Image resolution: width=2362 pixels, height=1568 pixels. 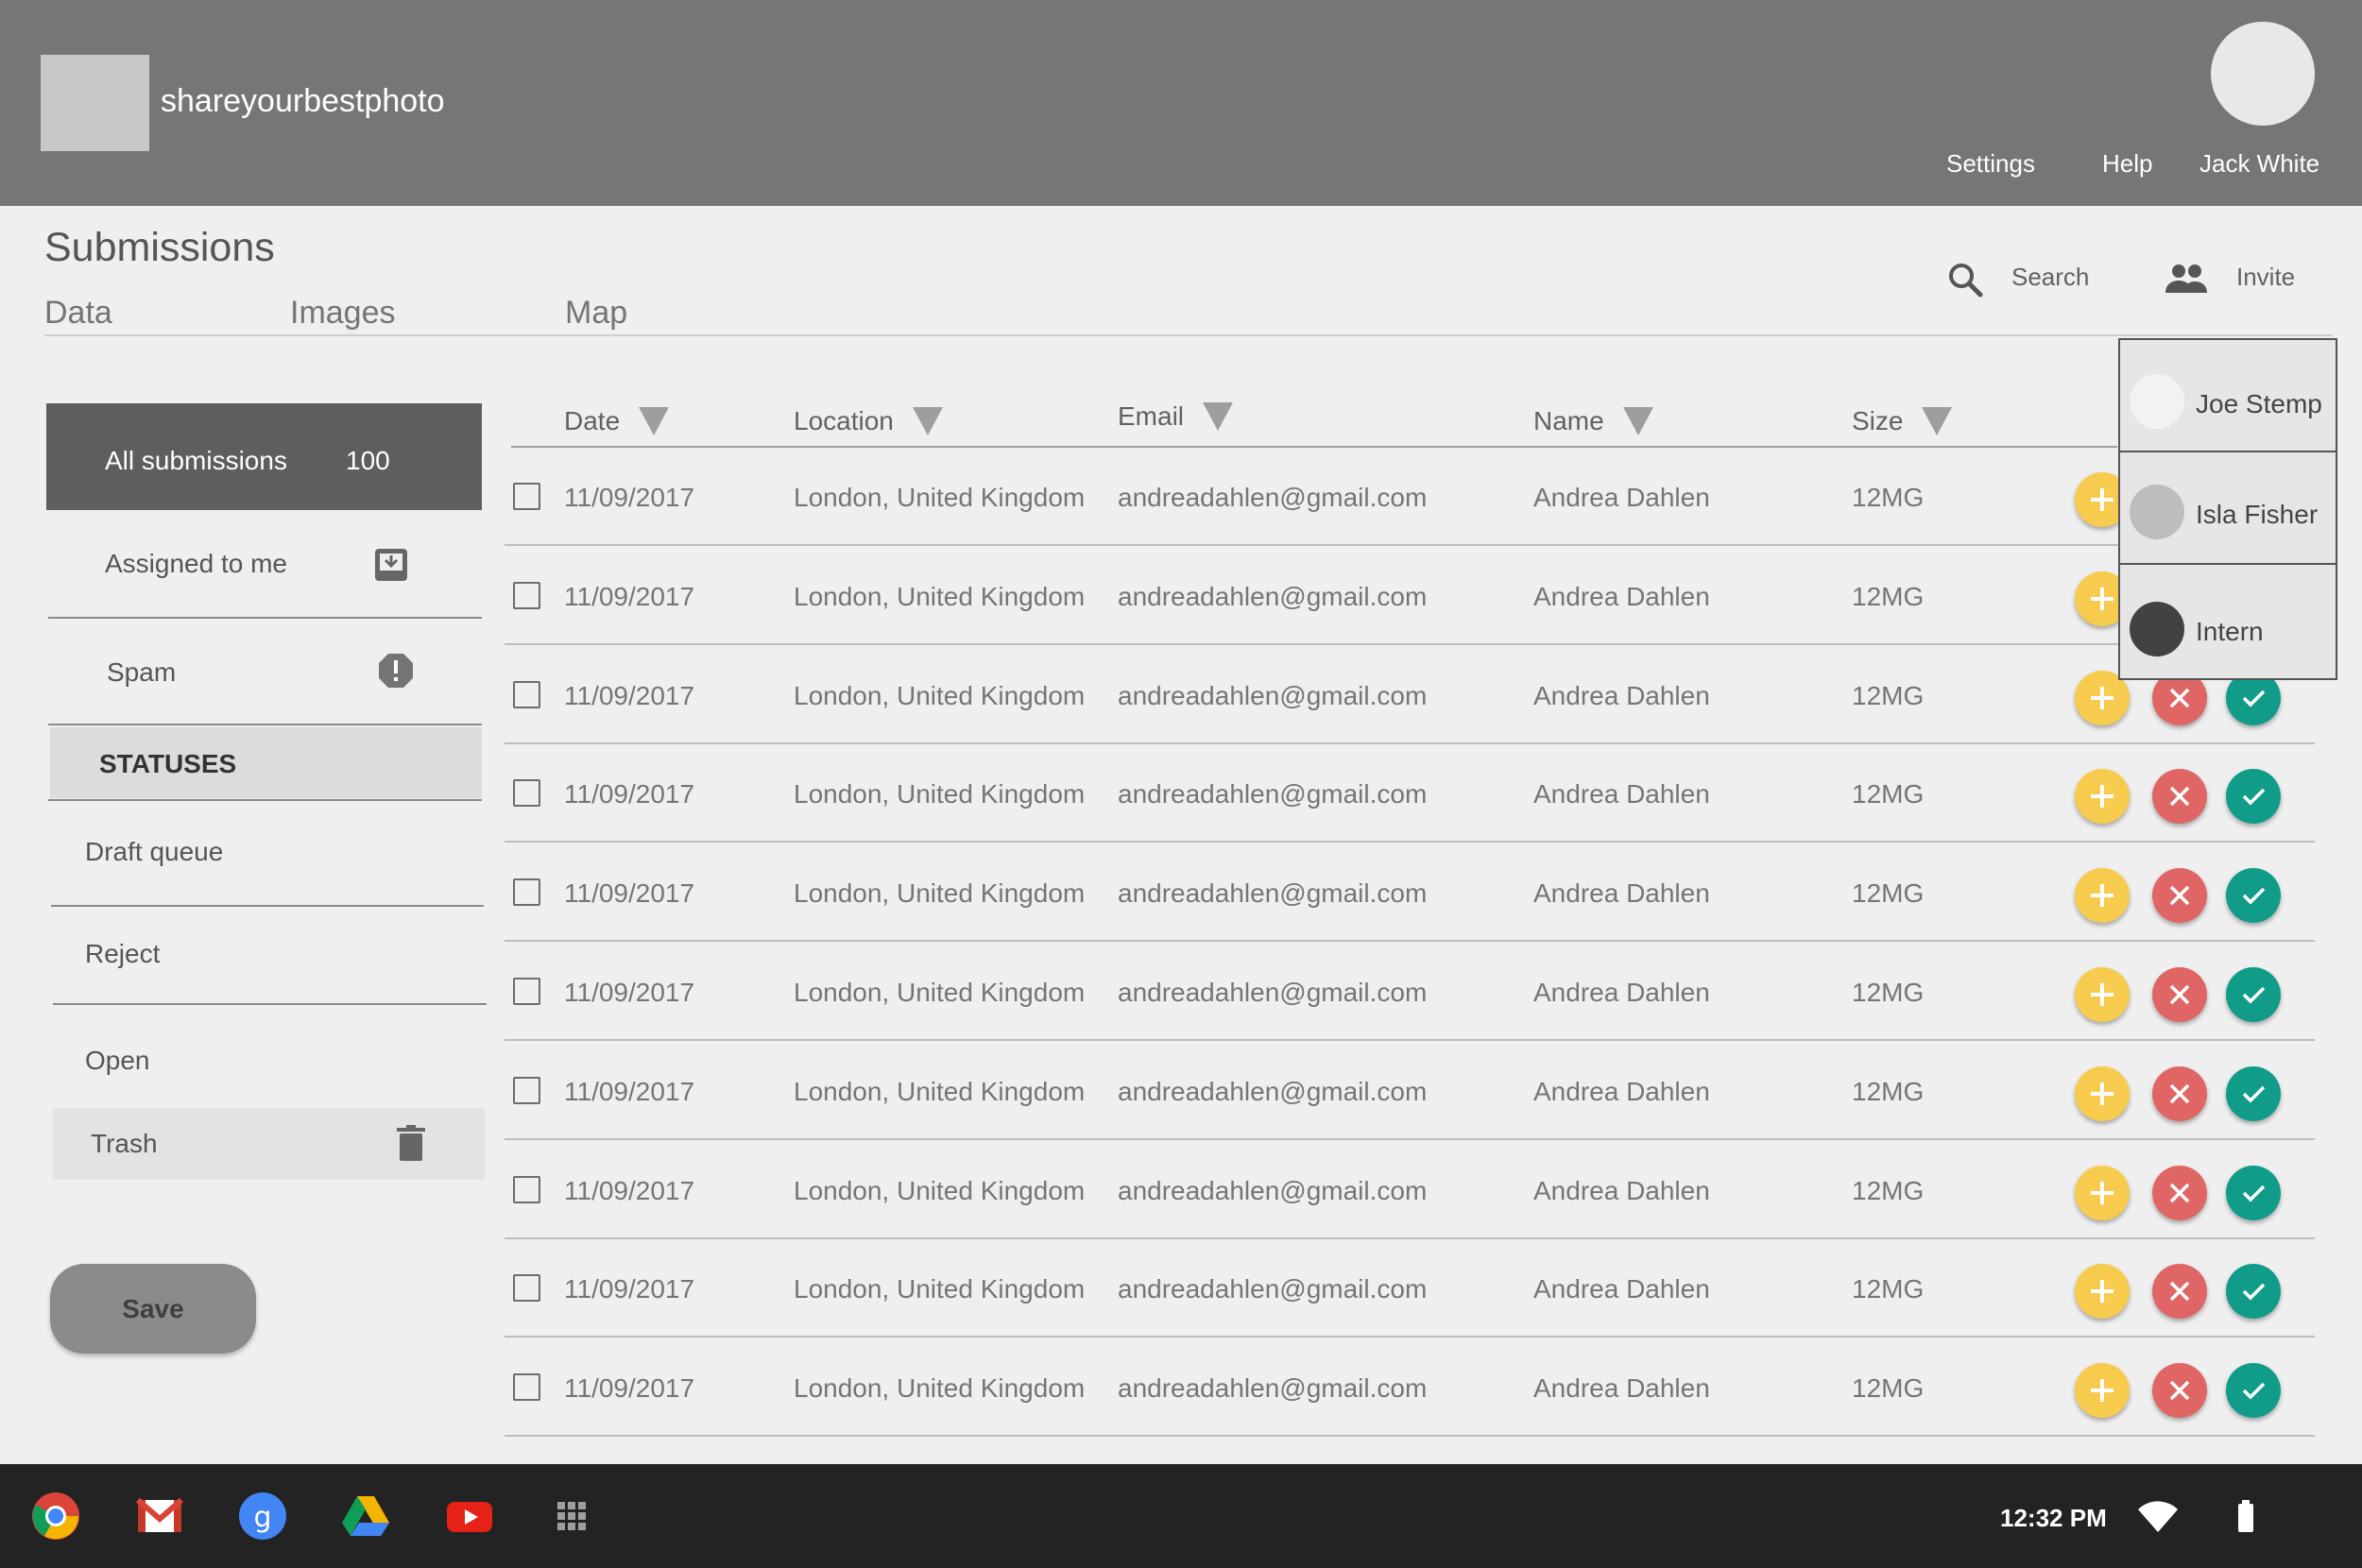 I want to click on sidebar-item-assigned: Assigned to me, so click(x=266, y=567).